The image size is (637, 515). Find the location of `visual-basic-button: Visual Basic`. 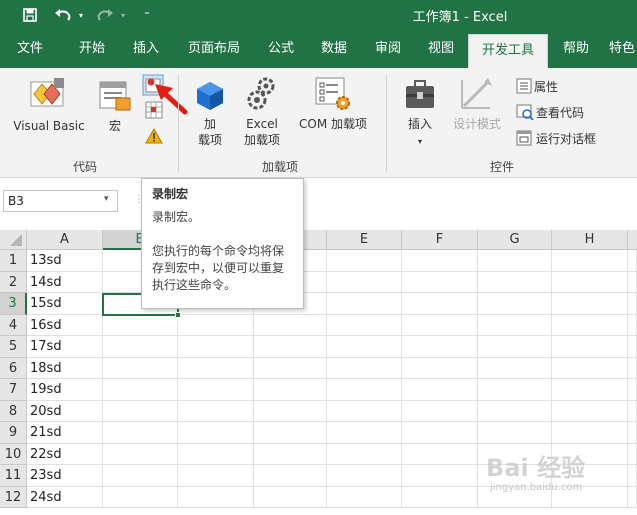

visual-basic-button: Visual Basic is located at coordinates (49, 126).